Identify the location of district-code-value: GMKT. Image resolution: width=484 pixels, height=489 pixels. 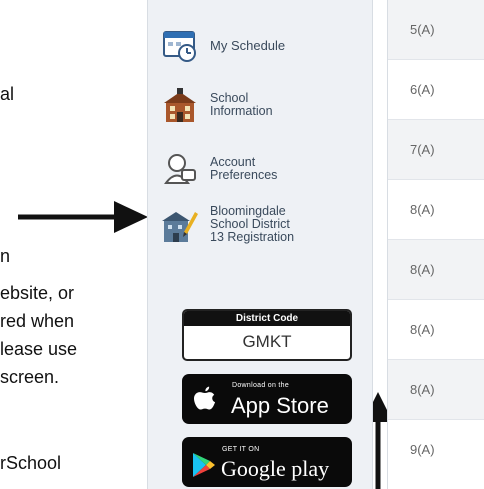
(267, 341).